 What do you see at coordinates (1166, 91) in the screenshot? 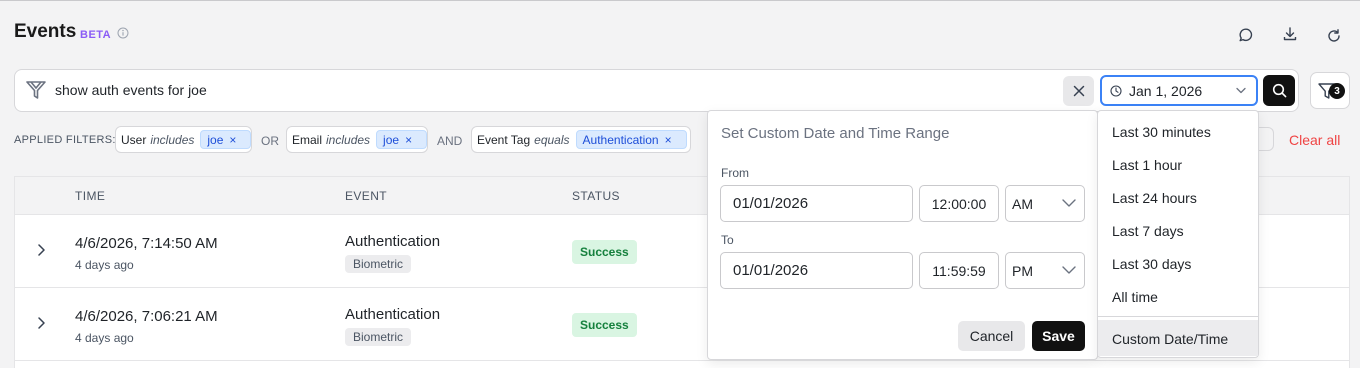
I see `date-range-value: Jan 1, 2026` at bounding box center [1166, 91].